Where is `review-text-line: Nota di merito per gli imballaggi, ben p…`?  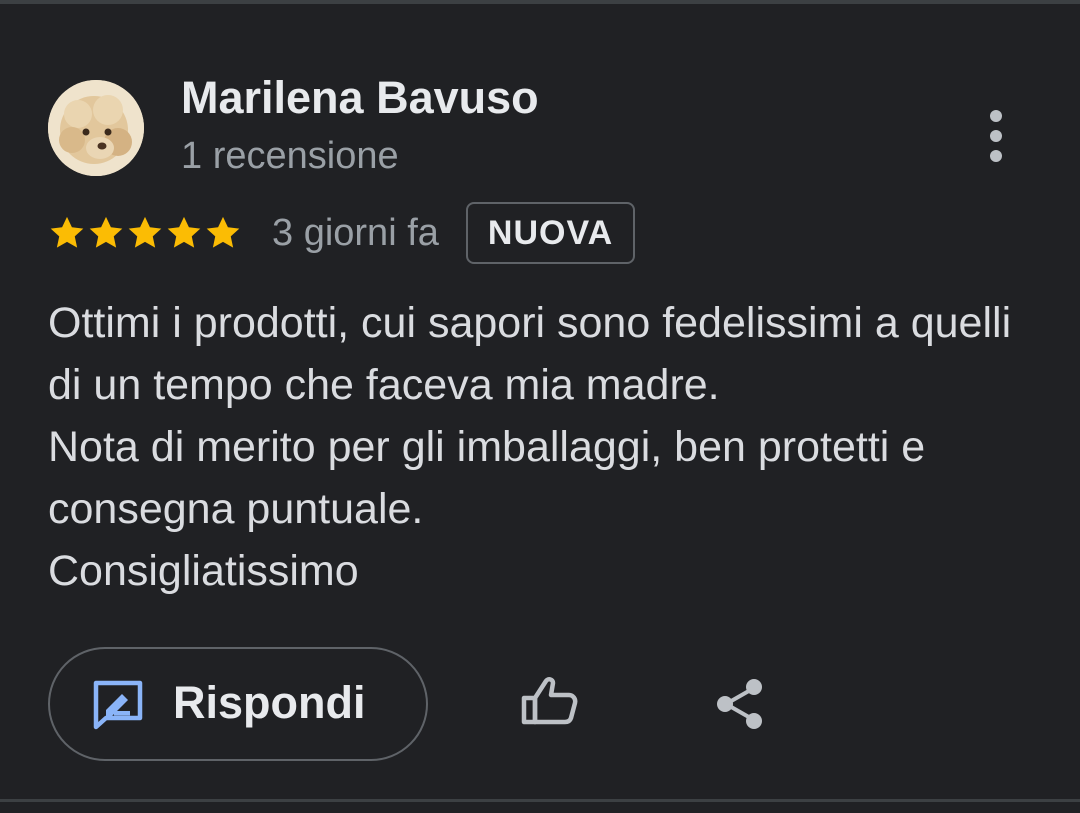 review-text-line: Nota di merito per gli imballaggi, ben p… is located at coordinates (487, 478).